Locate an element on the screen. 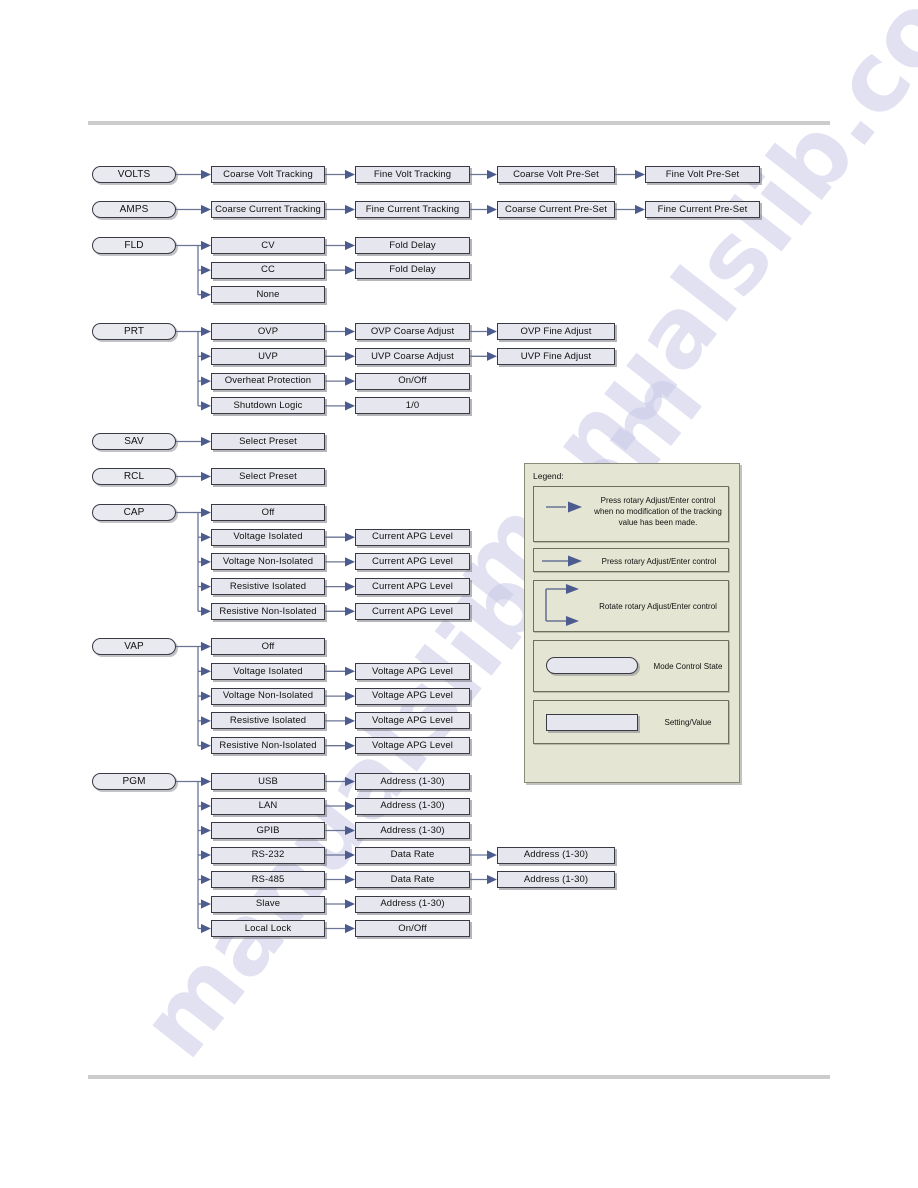 The image size is (918, 1188). step-node-pgm-4-1: Data Rate is located at coordinates (412, 879).